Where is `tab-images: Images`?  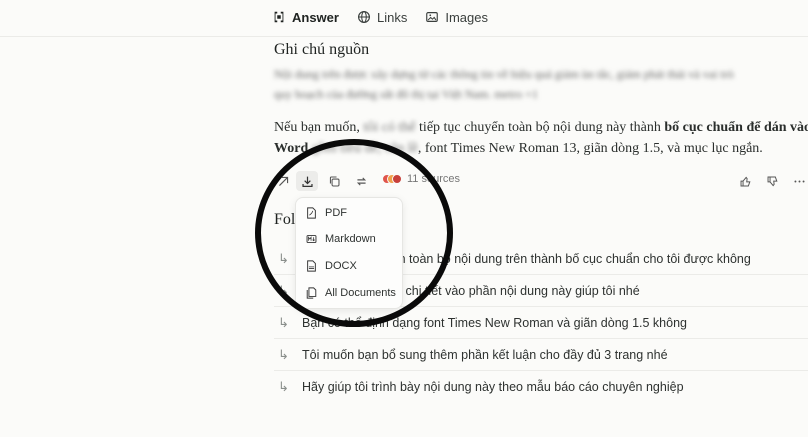 tab-images: Images is located at coordinates (456, 17).